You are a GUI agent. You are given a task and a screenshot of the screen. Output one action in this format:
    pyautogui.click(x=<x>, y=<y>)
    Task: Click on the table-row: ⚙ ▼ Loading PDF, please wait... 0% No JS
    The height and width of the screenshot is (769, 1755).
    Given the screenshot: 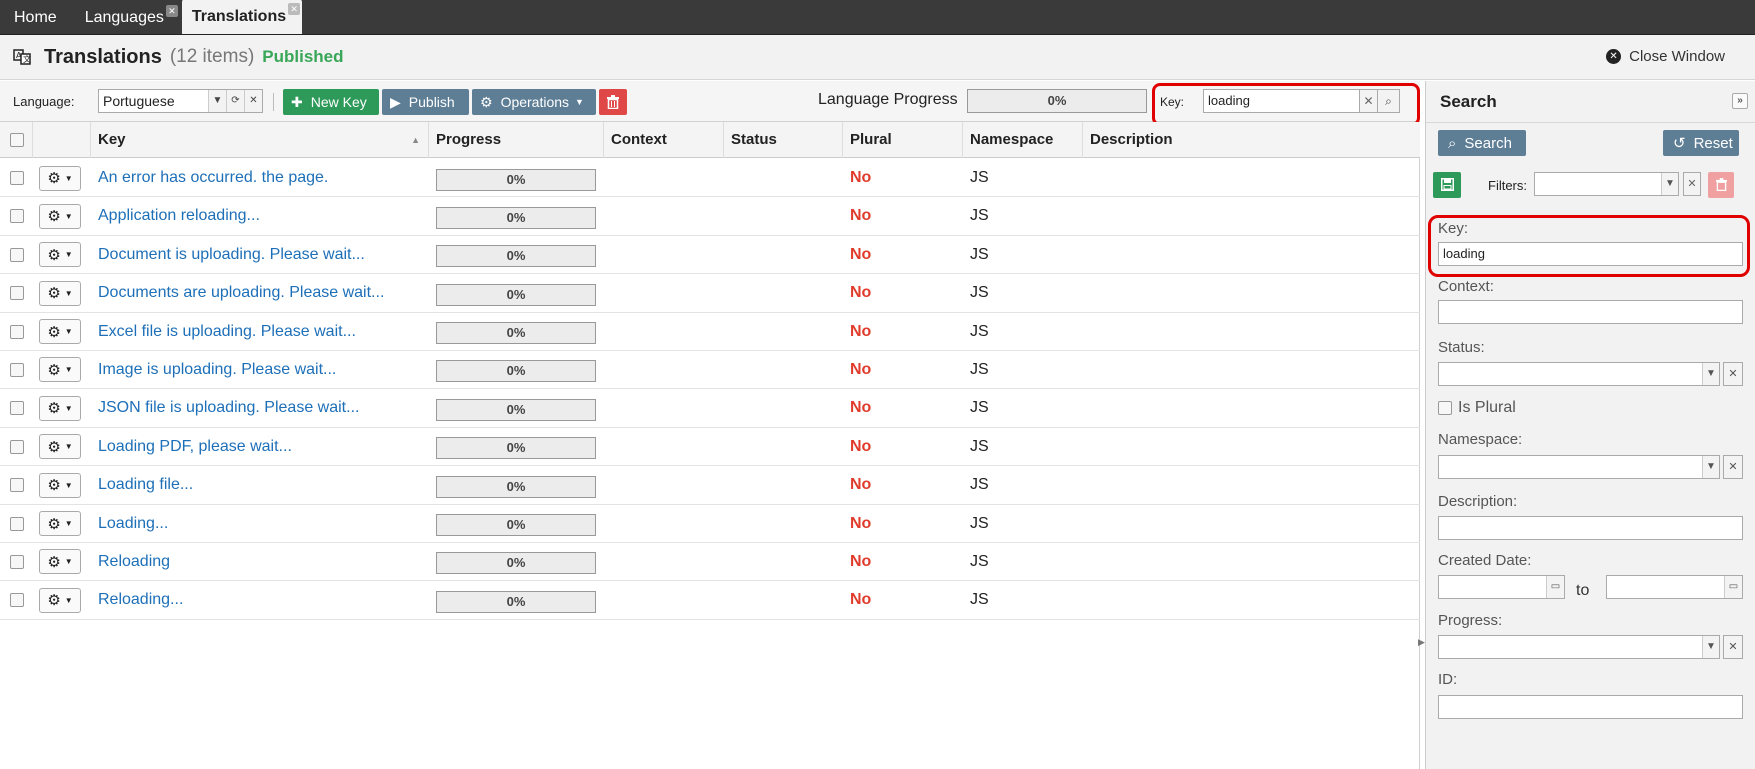 What is the action you would take?
    pyautogui.click(x=710, y=447)
    